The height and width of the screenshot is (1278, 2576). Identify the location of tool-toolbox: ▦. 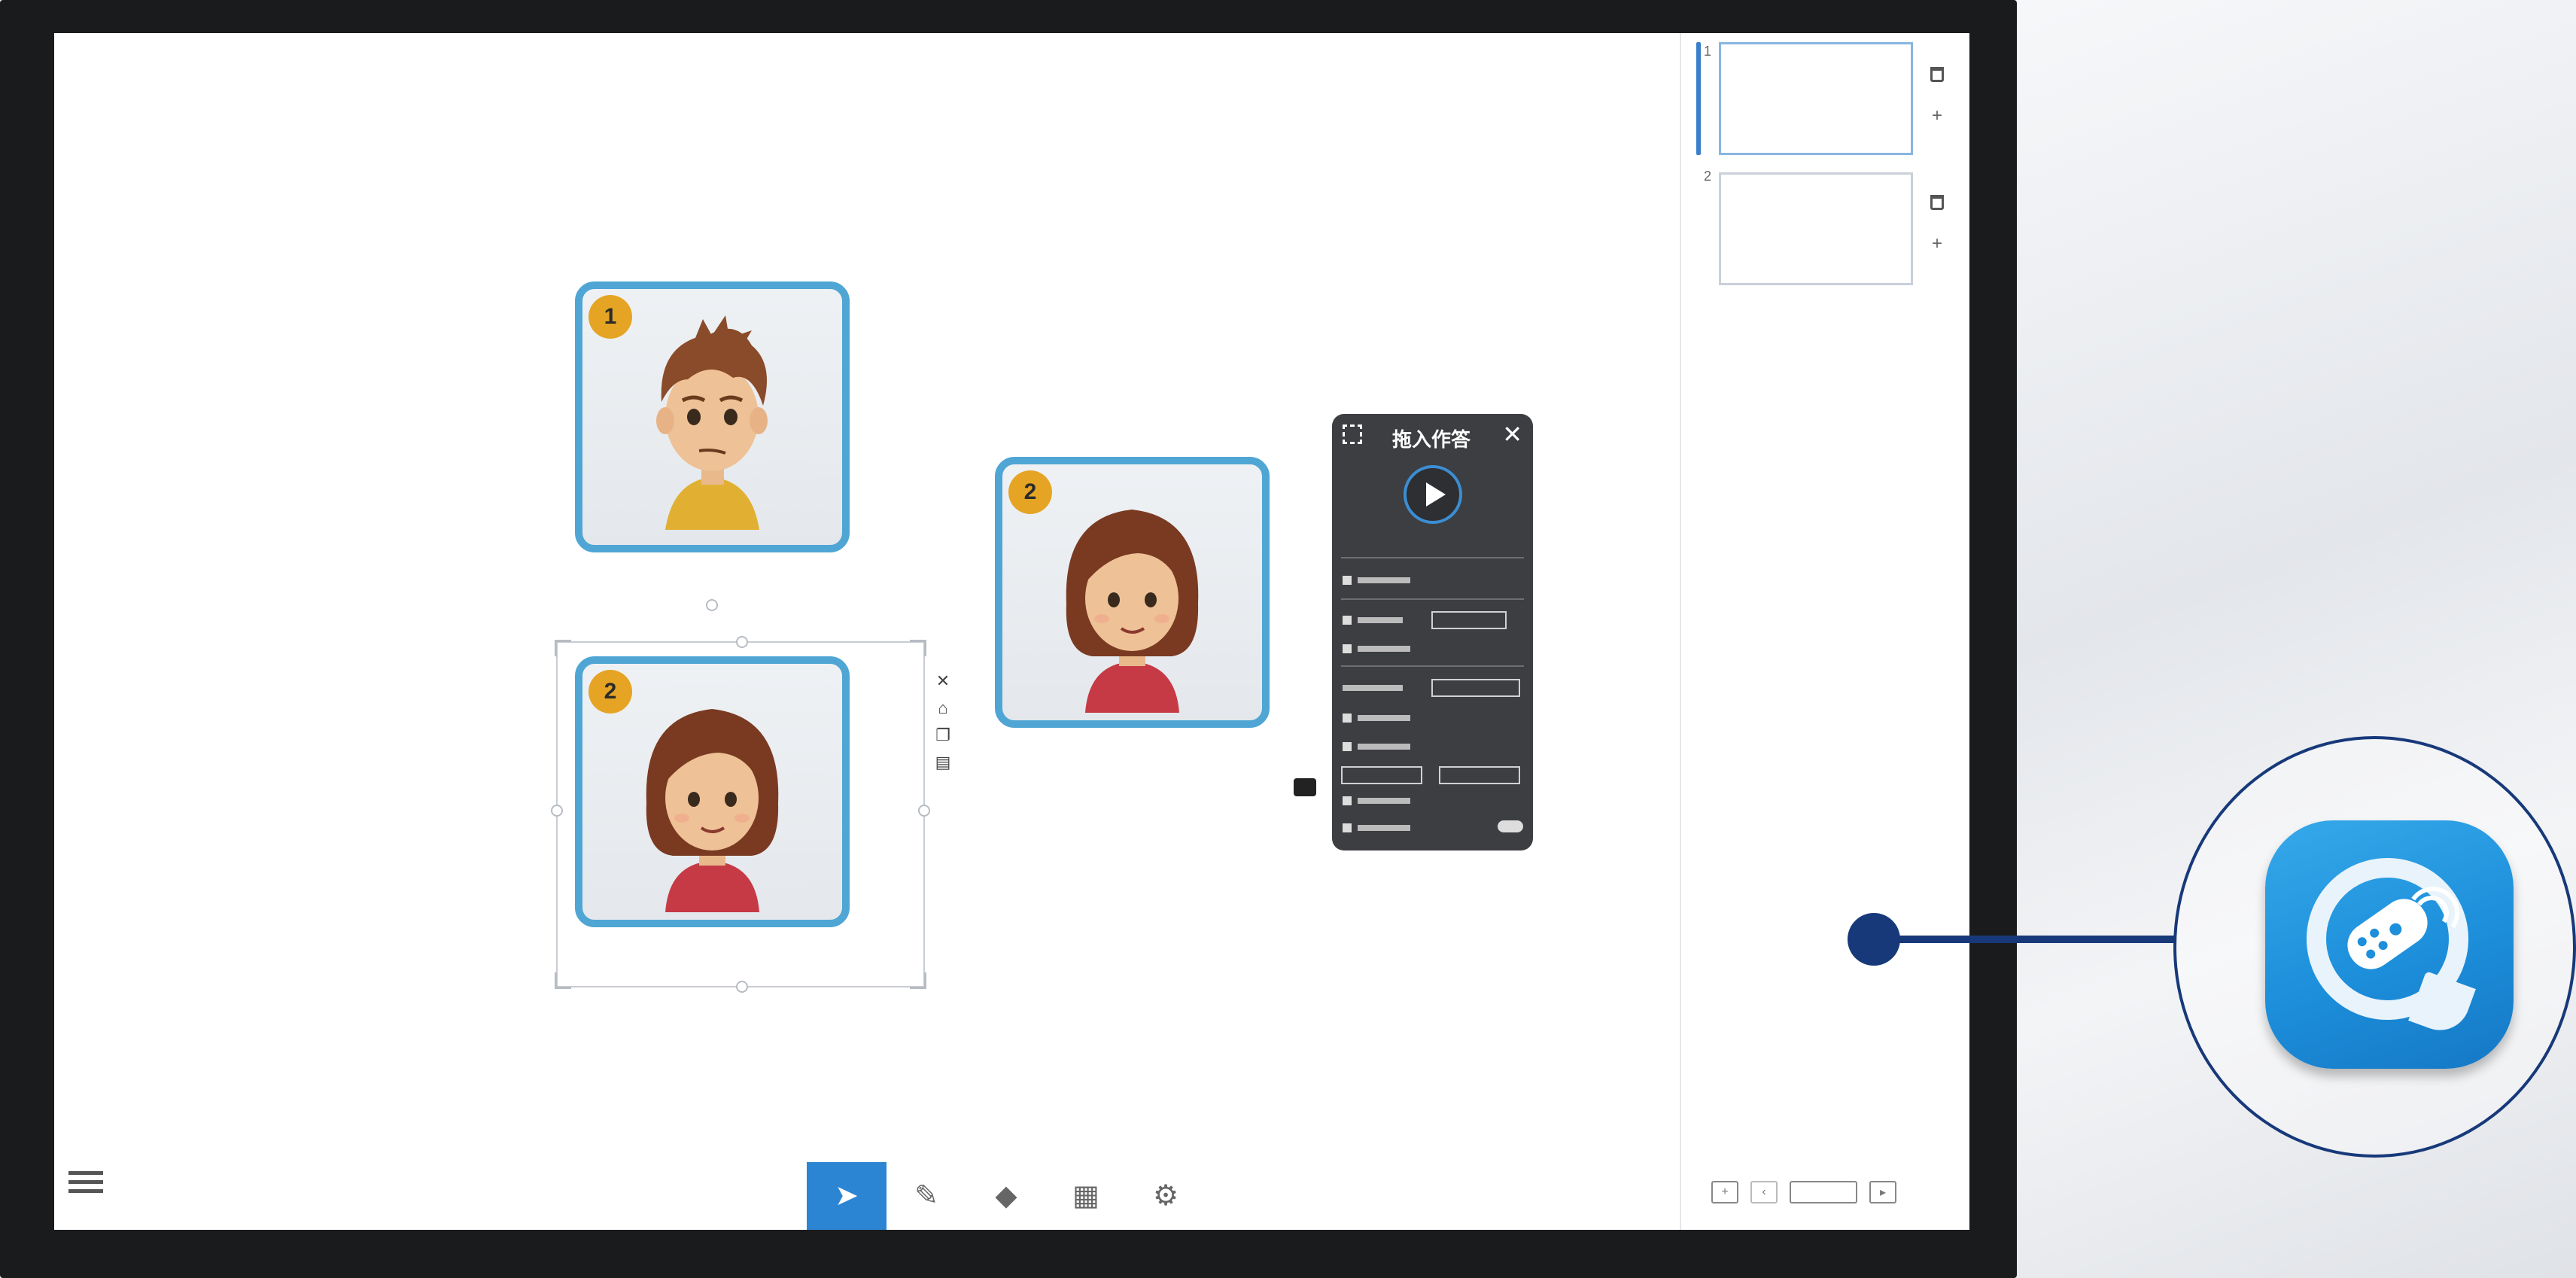
(1086, 1196).